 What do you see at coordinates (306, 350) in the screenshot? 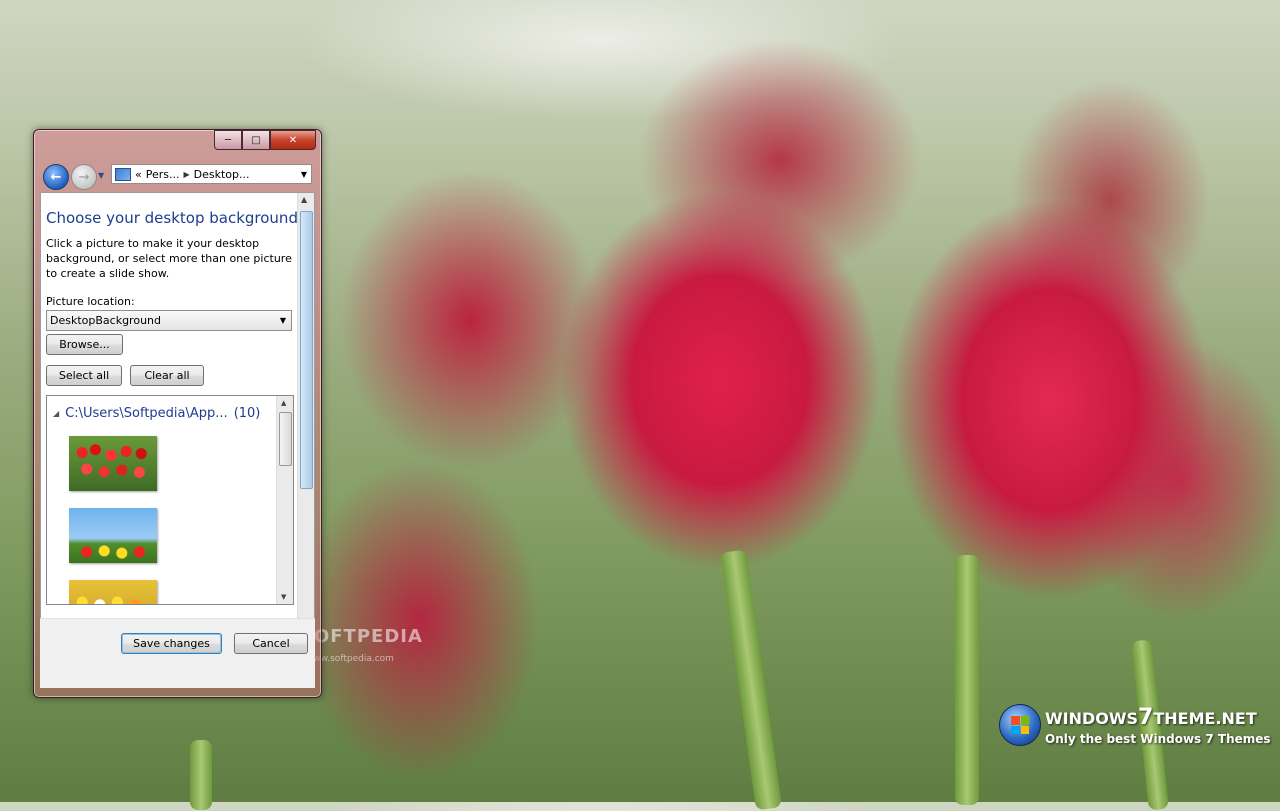
I see `content-scroll-thumb` at bounding box center [306, 350].